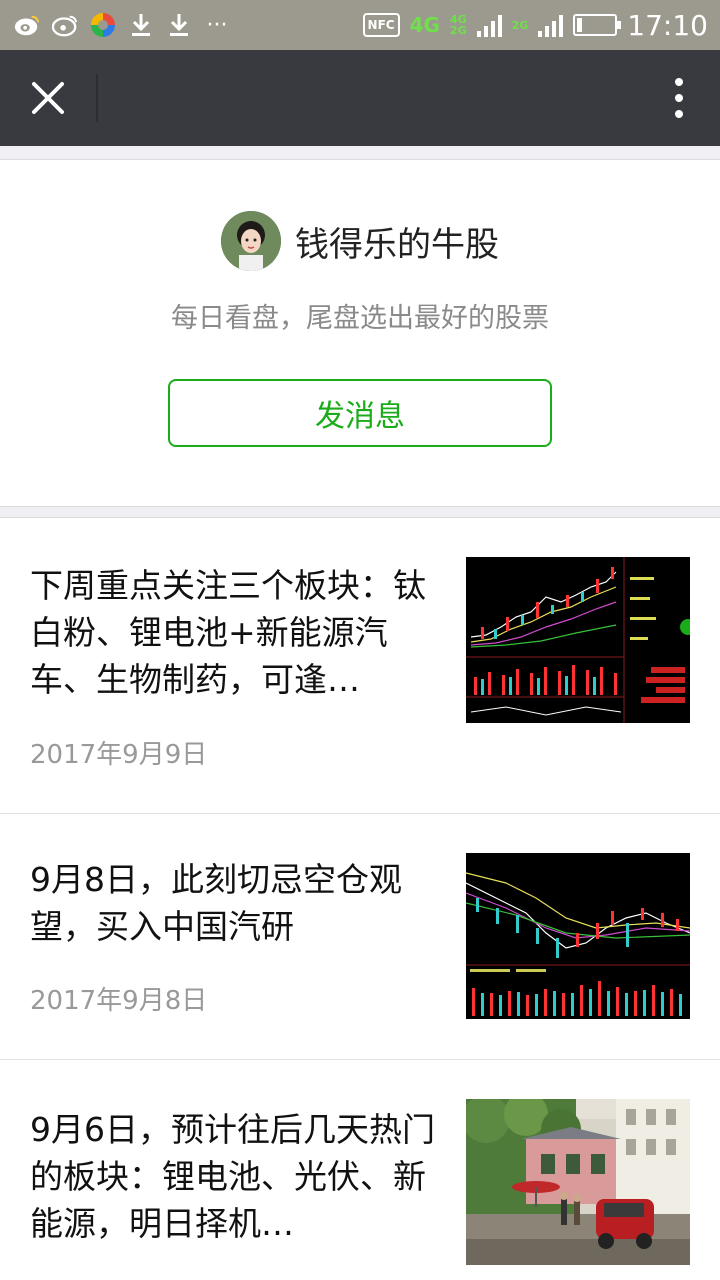 This screenshot has height=1280, width=720. Describe the element at coordinates (520, 25) in the screenshot. I see `network-2g-label: 2G` at that location.